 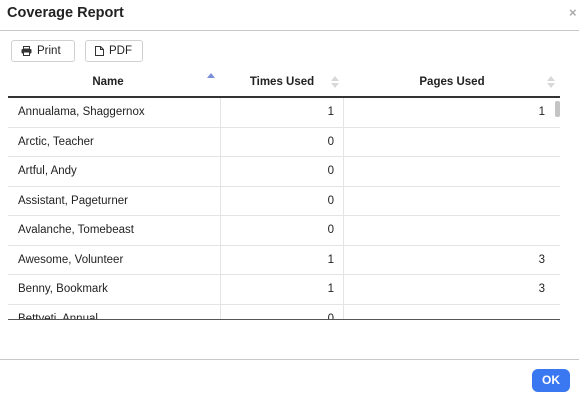 What do you see at coordinates (289, 359) in the screenshot?
I see `footer-divider` at bounding box center [289, 359].